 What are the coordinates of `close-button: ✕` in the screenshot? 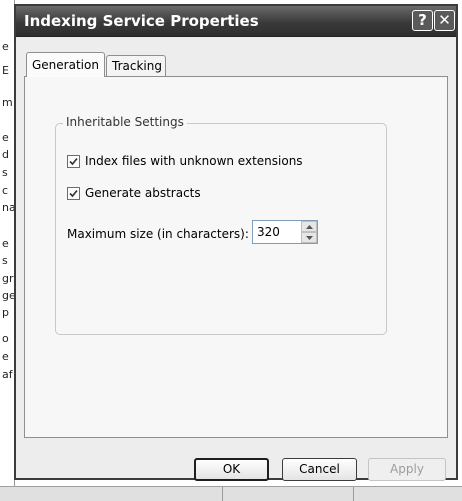 It's located at (444, 20).